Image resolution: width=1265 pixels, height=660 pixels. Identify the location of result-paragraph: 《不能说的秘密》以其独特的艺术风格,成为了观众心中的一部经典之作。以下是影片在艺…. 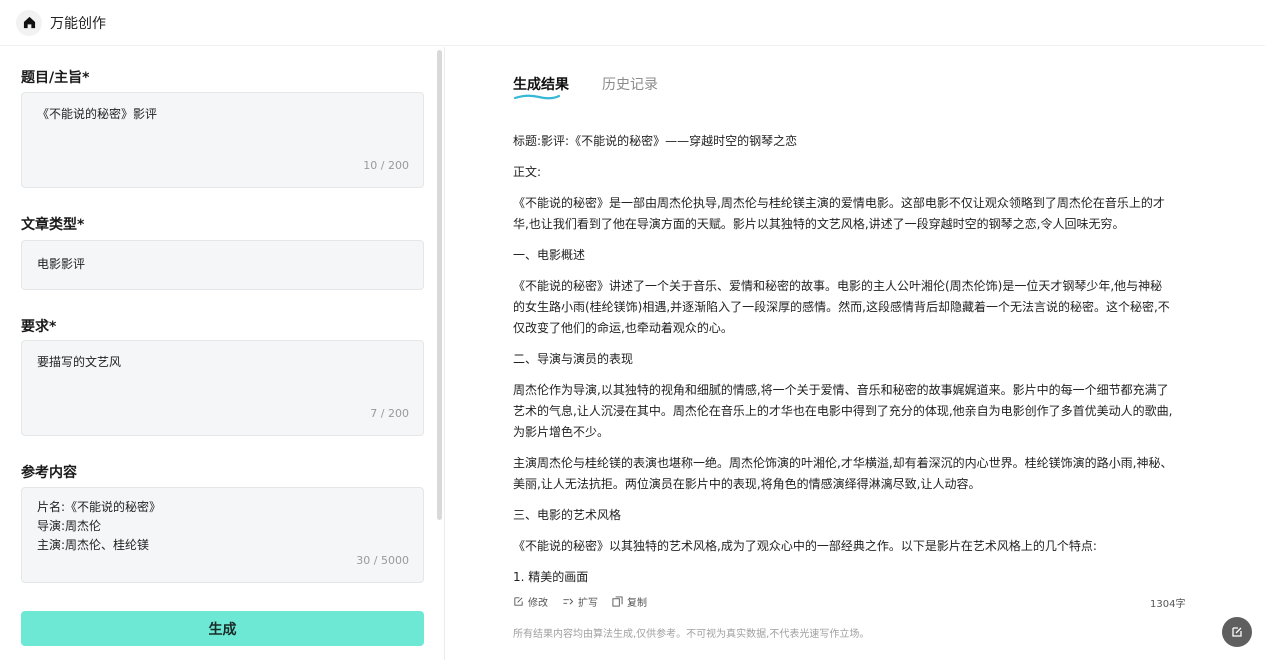
(805, 546).